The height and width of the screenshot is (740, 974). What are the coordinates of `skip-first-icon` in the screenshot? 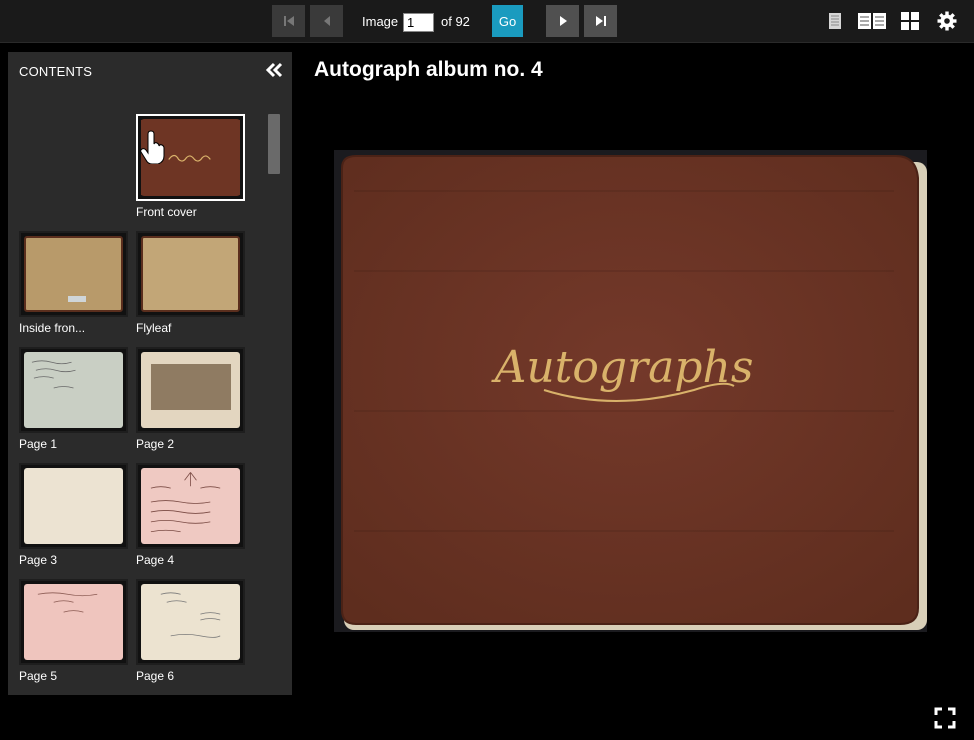 It's located at (288, 21).